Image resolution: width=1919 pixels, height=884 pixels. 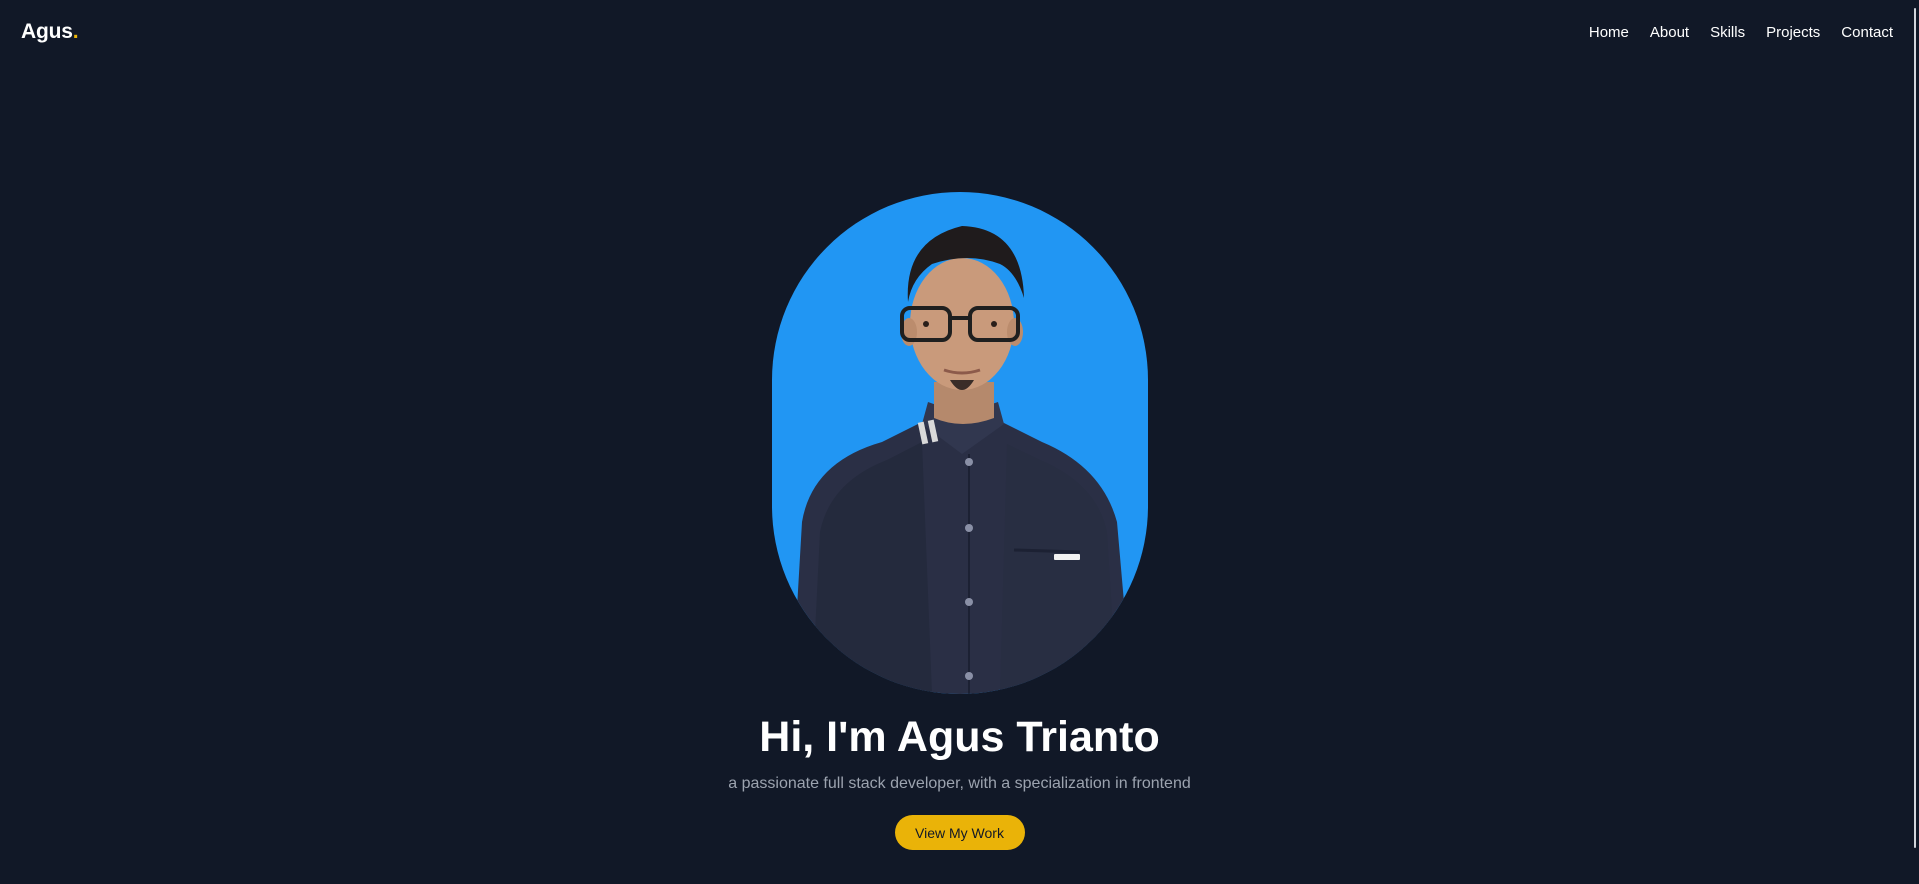 I want to click on logo: Agus., so click(x=50, y=32).